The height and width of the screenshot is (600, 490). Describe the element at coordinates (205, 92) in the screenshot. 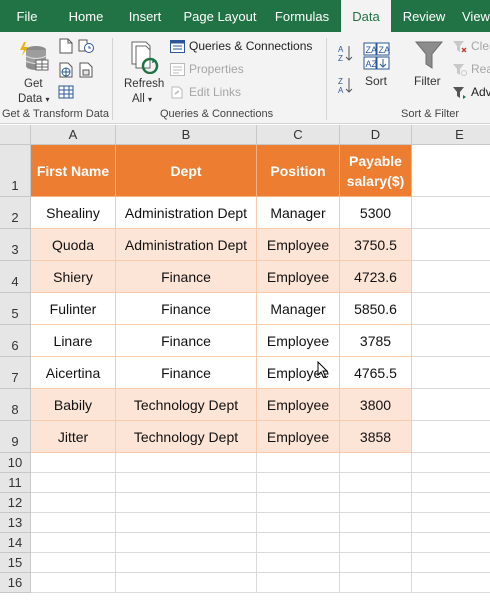

I see `edit-links-button: Edit Links` at that location.